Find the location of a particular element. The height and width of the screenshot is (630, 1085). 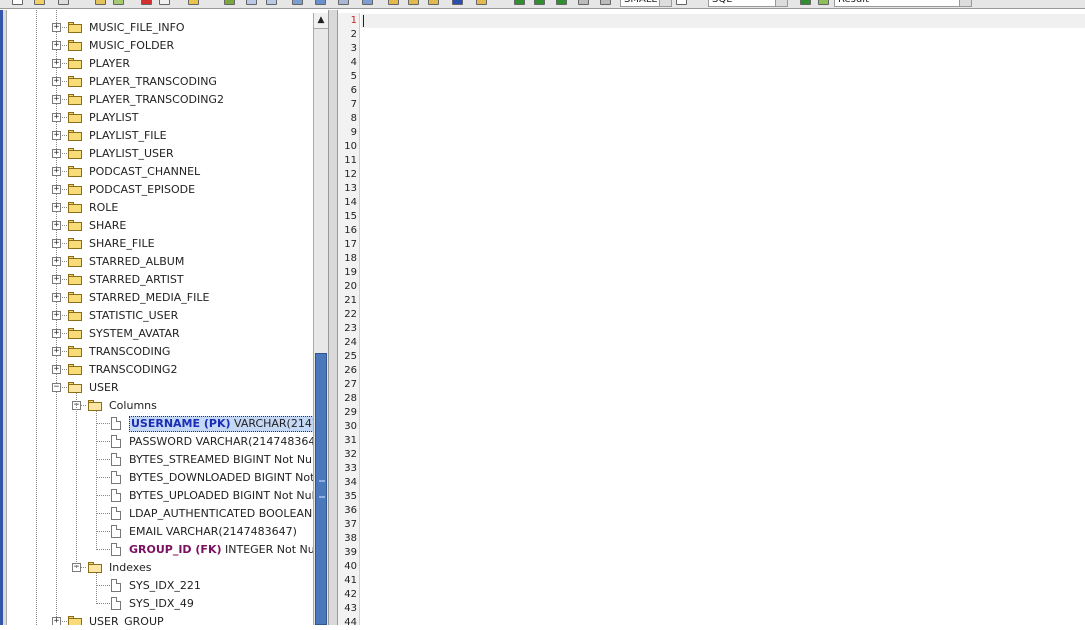

tree-row: + PLAYLIST is located at coordinates (160, 118).